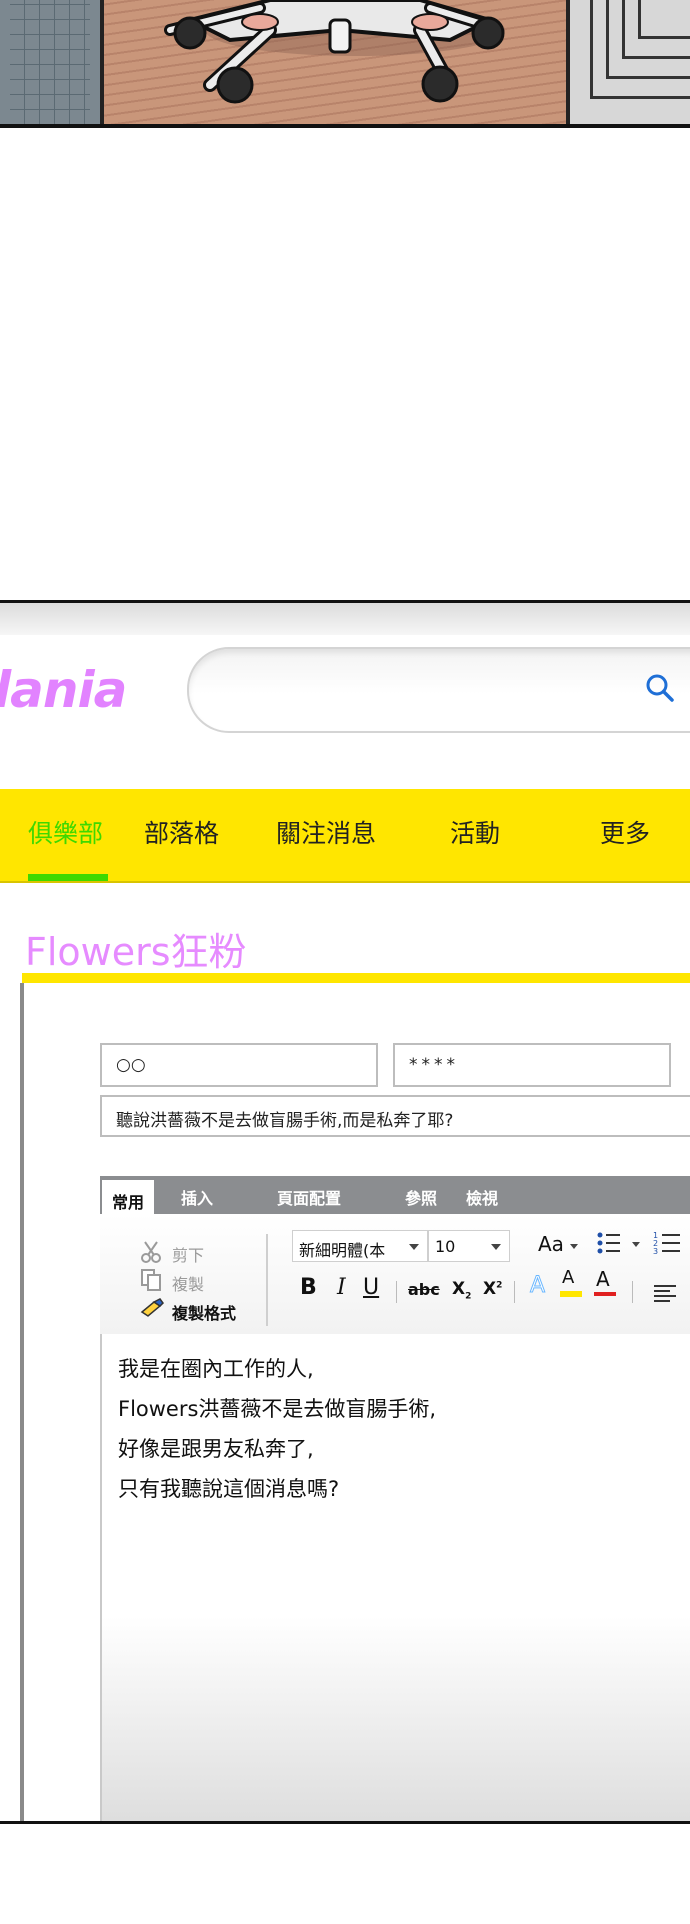 The image size is (690, 1924). Describe the element at coordinates (468, 1296) in the screenshot. I see `subscript-marker: 2` at that location.